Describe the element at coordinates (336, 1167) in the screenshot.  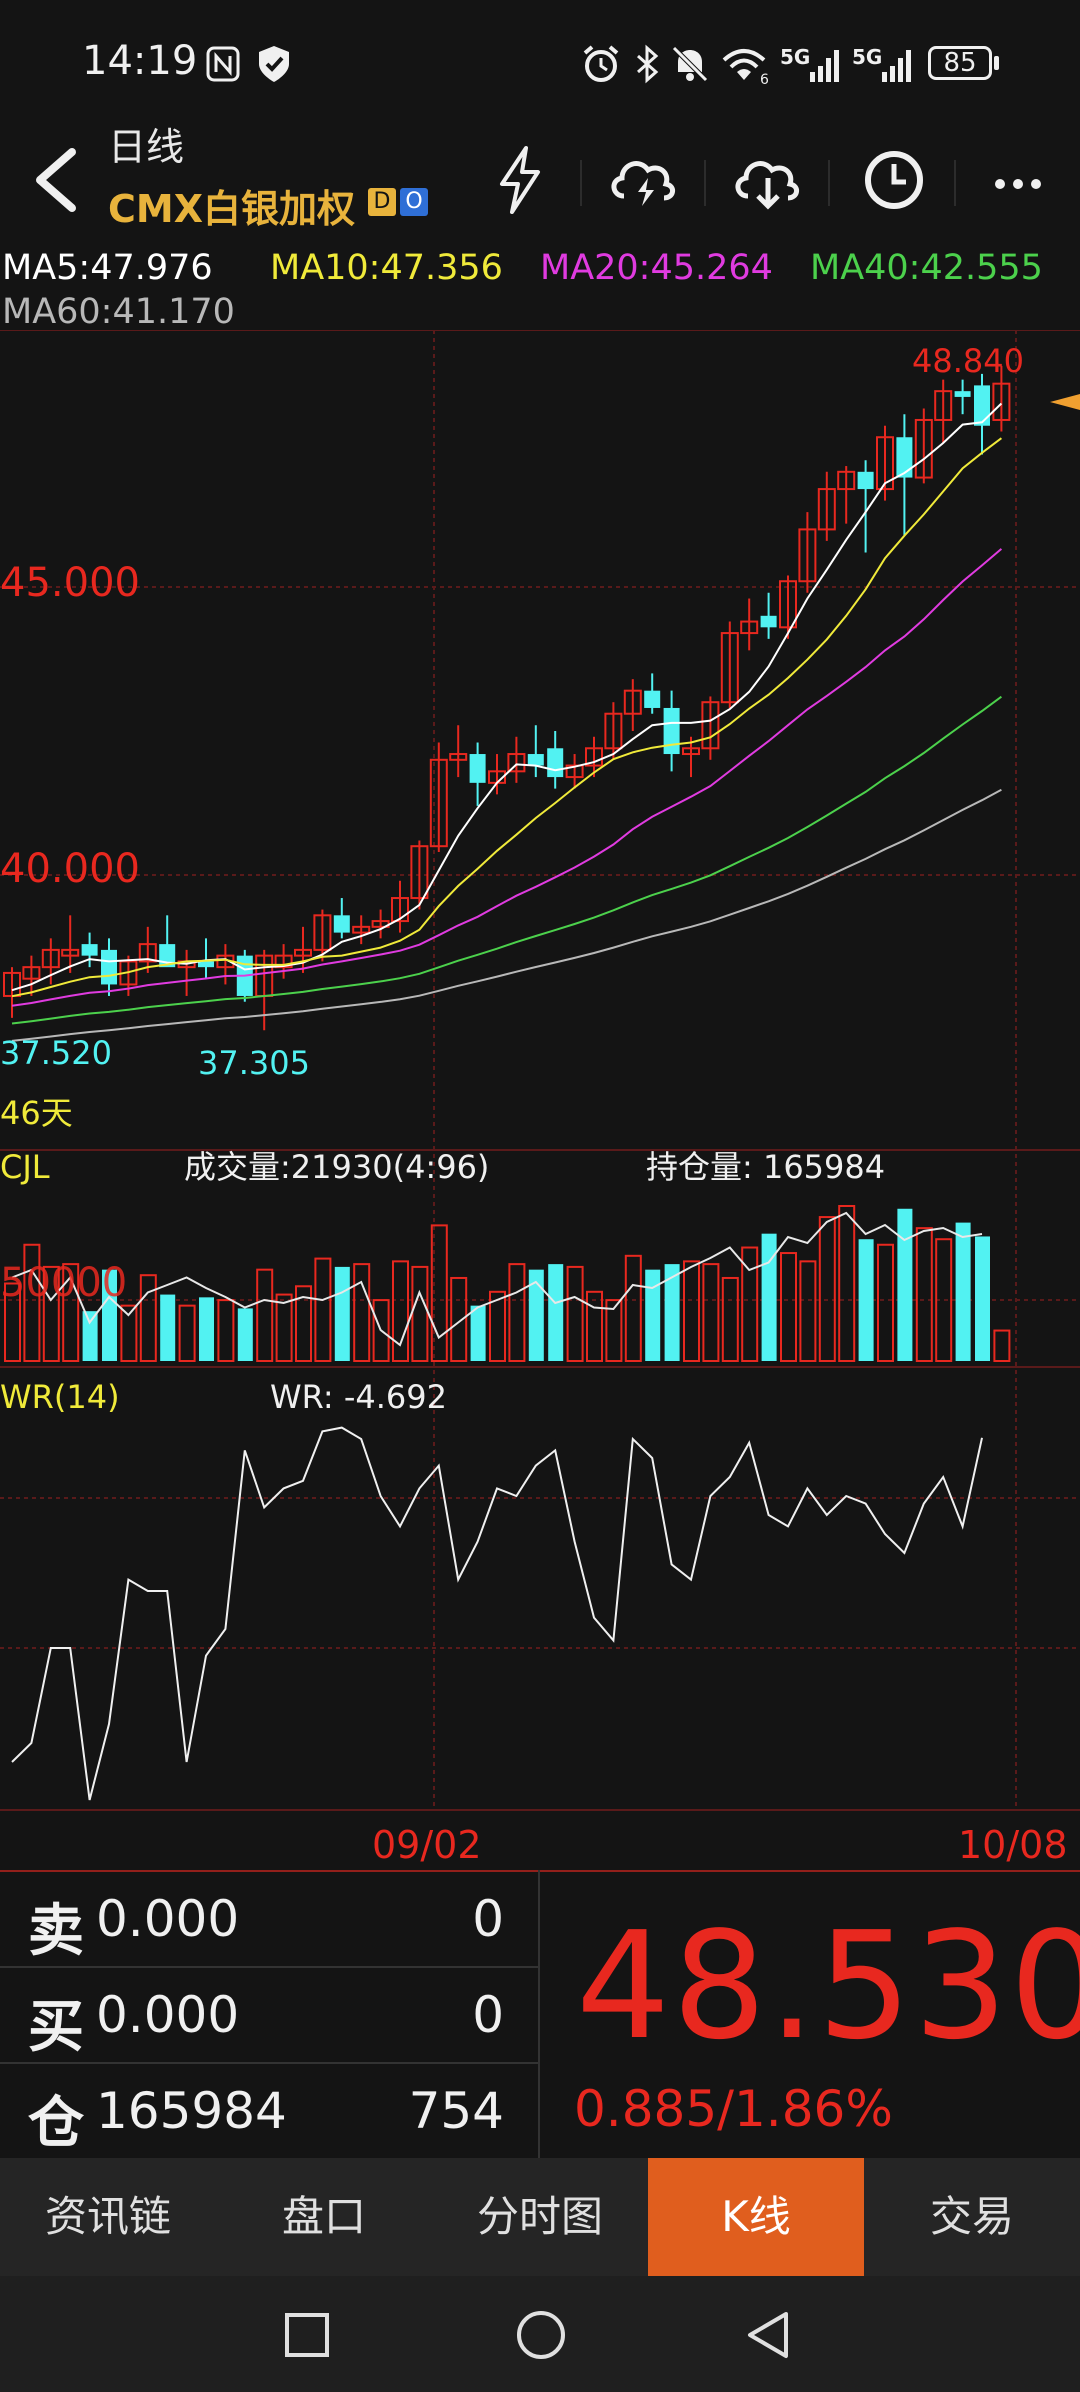
I see `volume-value: 成交量:21930(4:96)` at that location.